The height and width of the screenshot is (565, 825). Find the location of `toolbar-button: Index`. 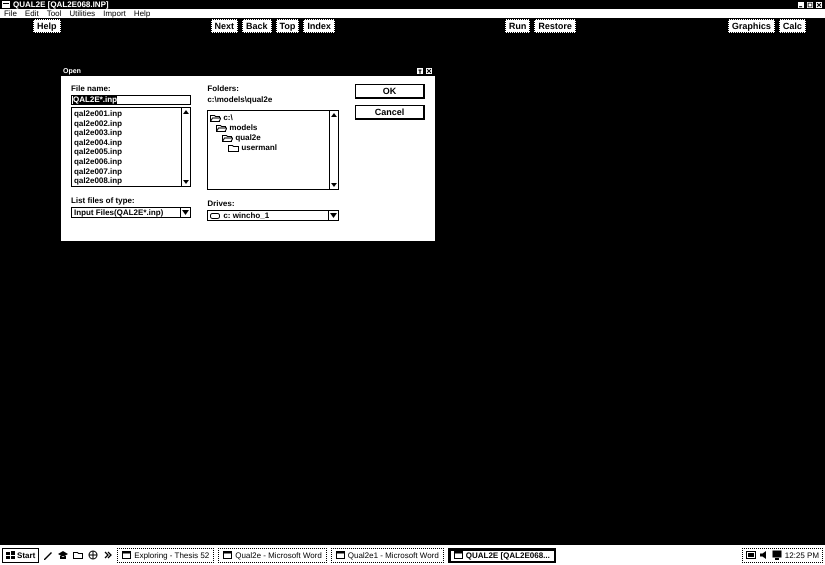

toolbar-button: Index is located at coordinates (319, 26).